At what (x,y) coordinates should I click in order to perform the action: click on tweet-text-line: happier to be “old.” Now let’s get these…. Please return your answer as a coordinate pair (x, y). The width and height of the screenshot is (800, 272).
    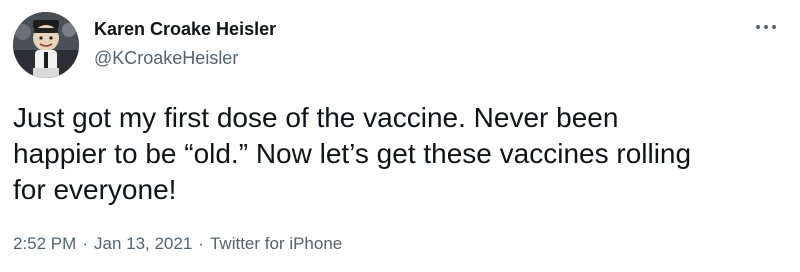
    Looking at the image, I should click on (352, 153).